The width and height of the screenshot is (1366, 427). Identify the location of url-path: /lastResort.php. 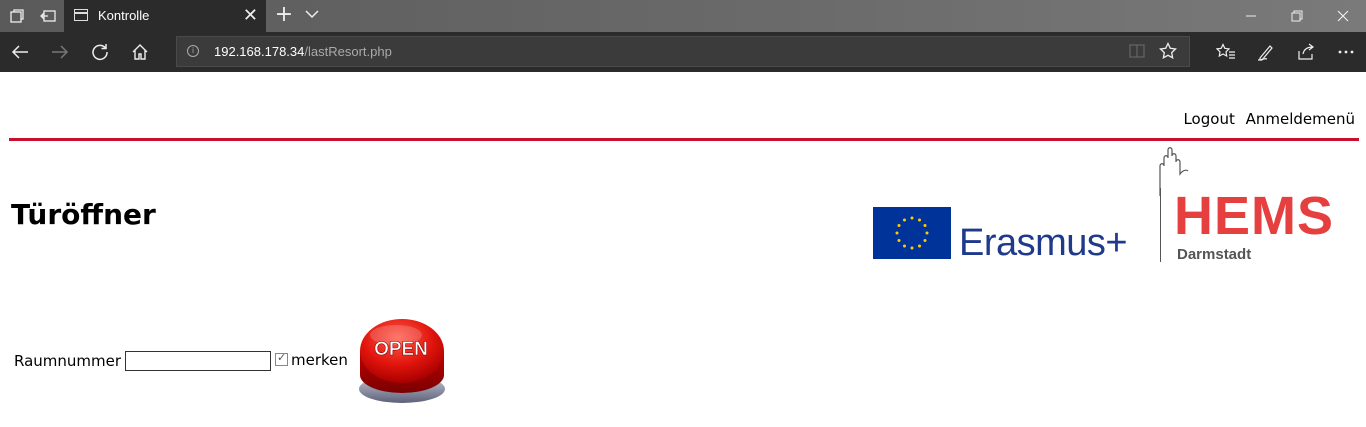
(348, 51).